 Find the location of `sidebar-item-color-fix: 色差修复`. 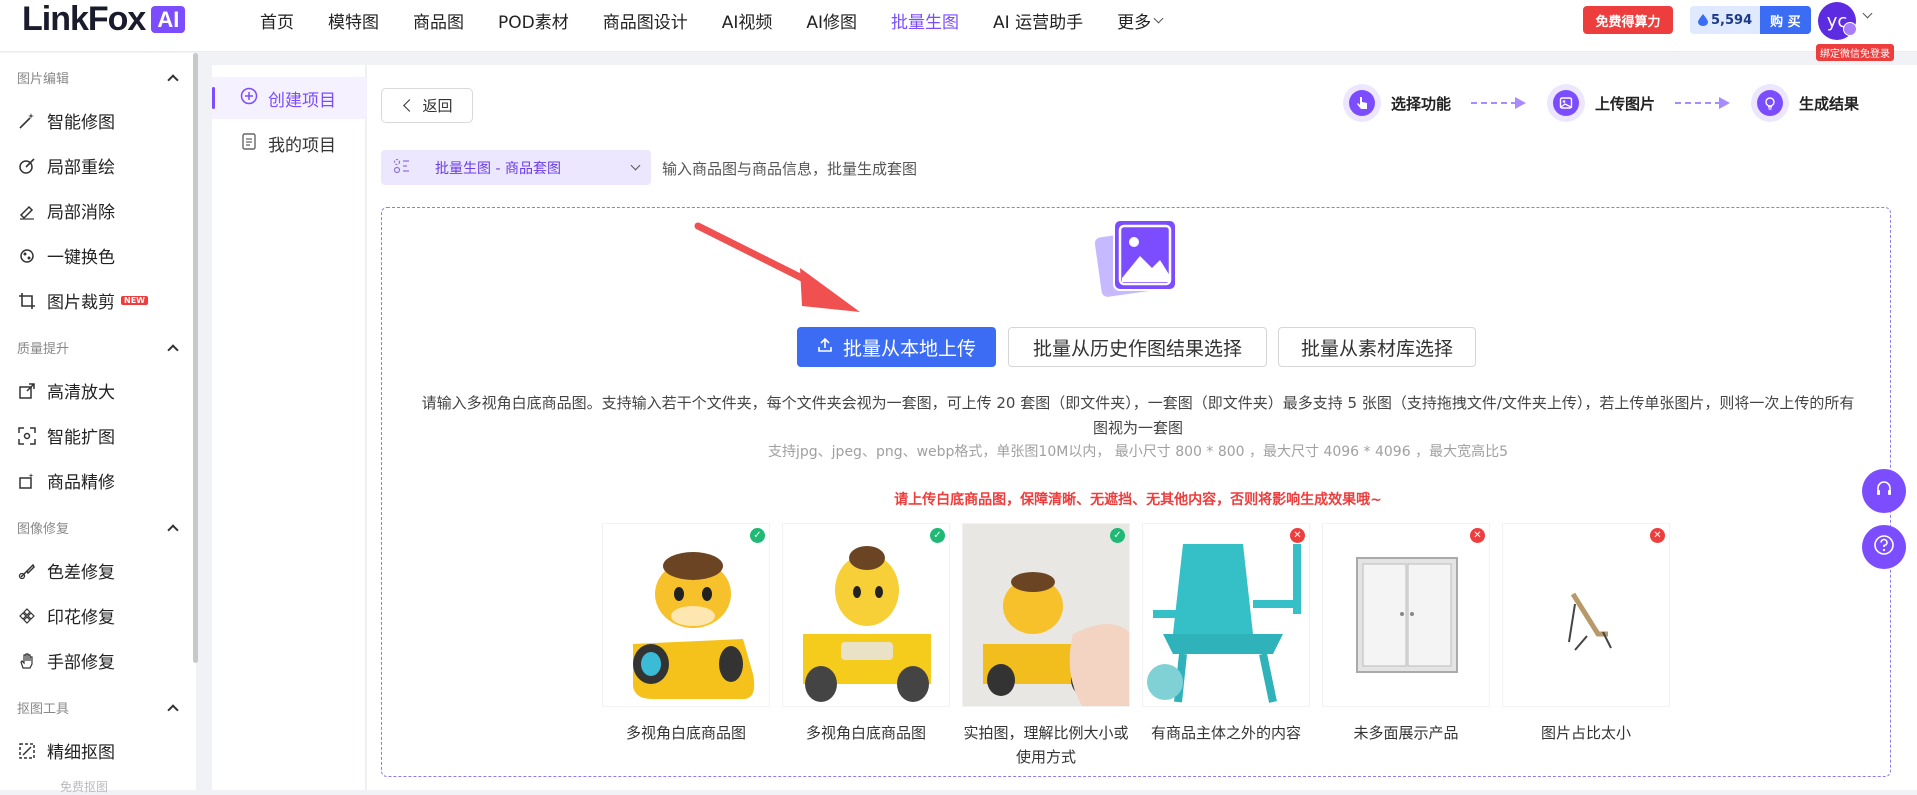

sidebar-item-color-fix: 色差修复 is located at coordinates (66, 570).